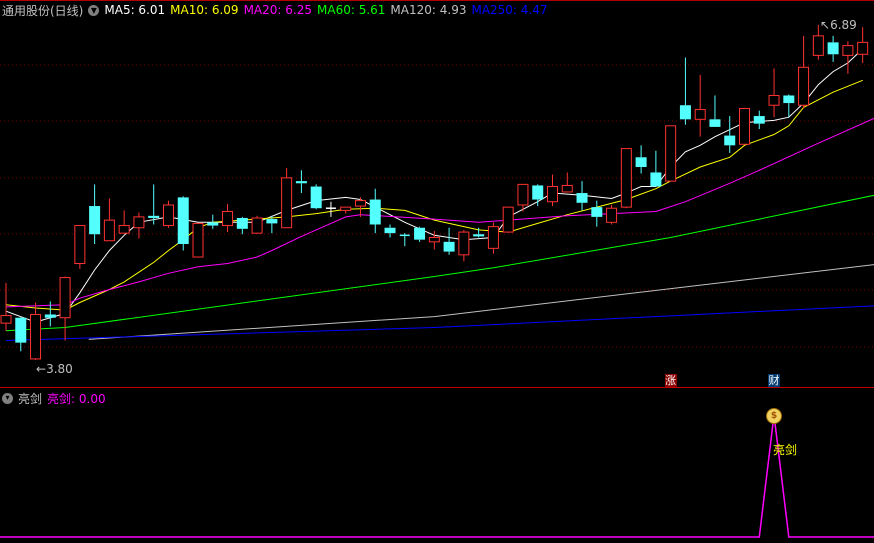  I want to click on ma5-label: MA5: 6.01, so click(135, 10).